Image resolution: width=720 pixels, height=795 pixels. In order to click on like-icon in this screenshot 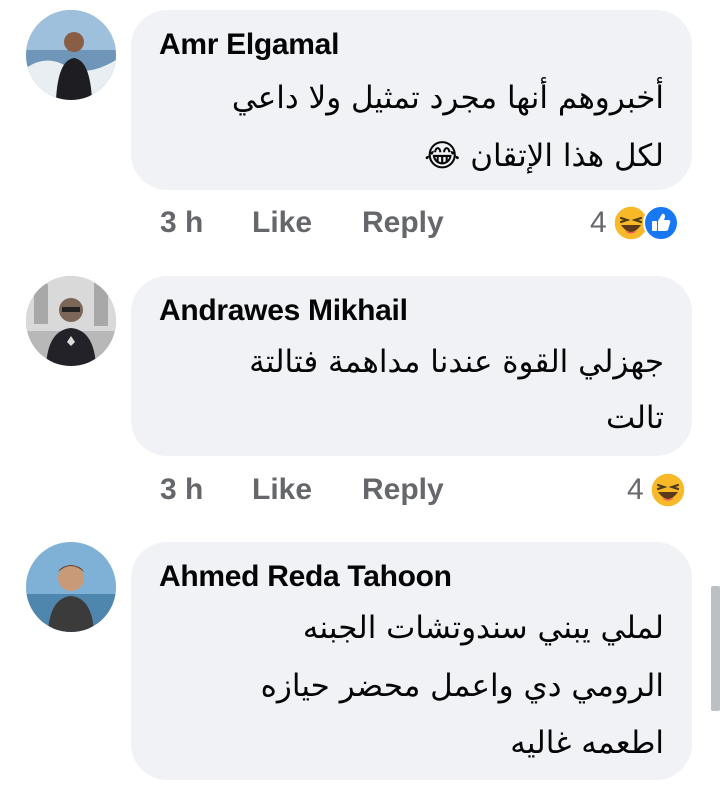, I will do `click(660, 223)`.